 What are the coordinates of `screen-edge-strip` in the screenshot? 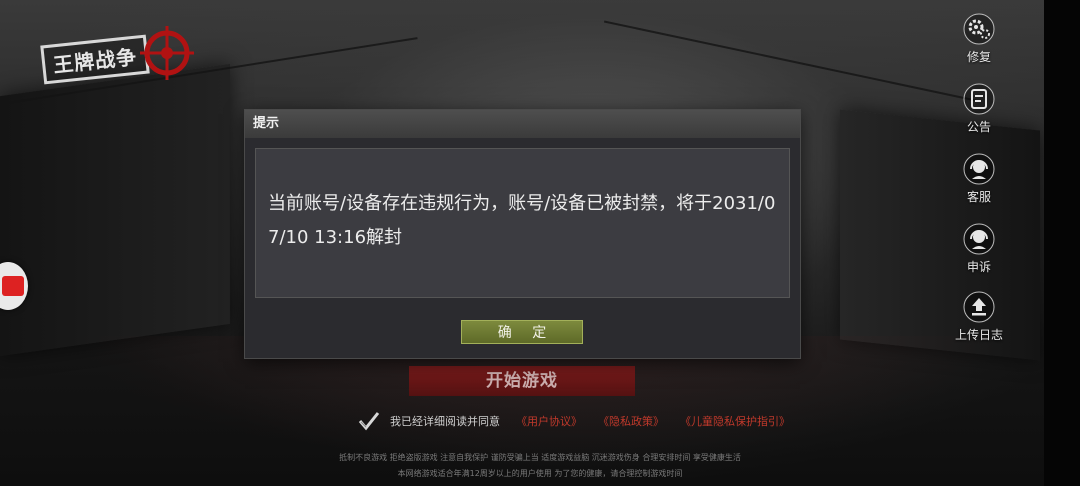 It's located at (1062, 243).